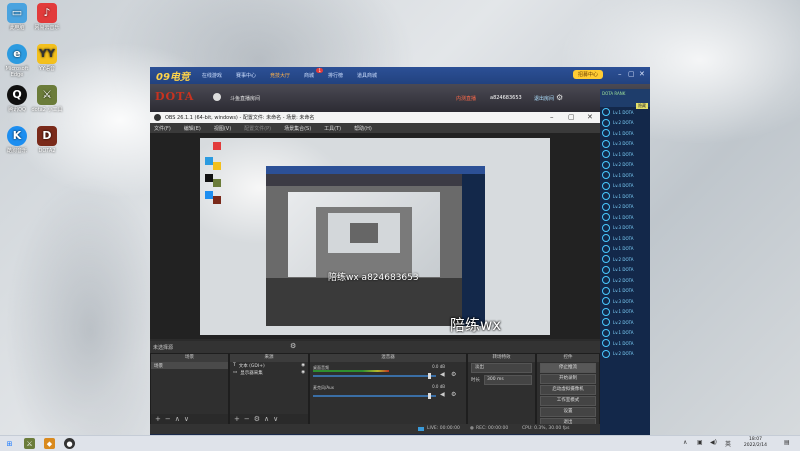  I want to click on desktop-icon-edge: e Microsoft Edge, so click(17, 61).